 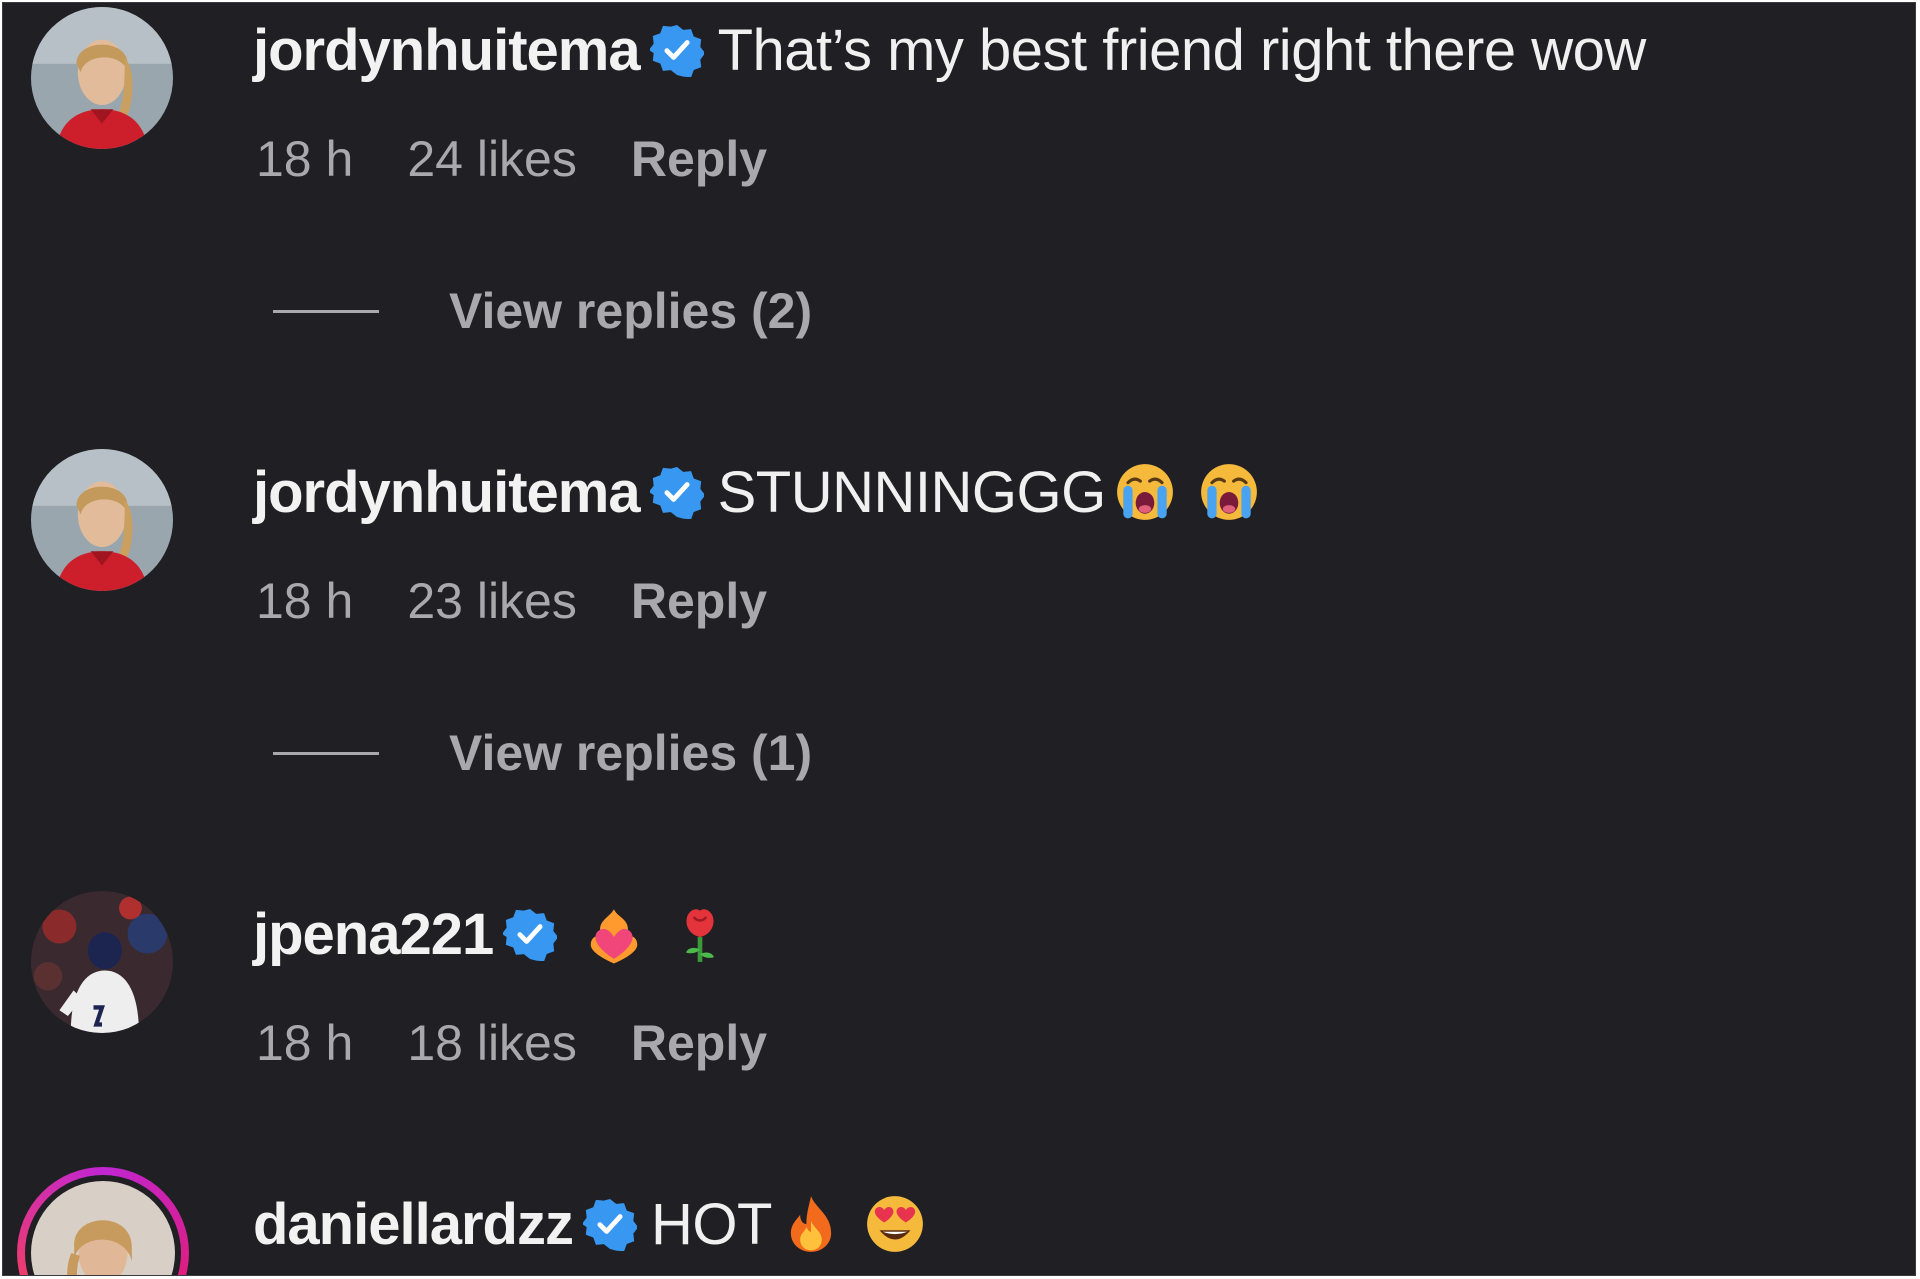 What do you see at coordinates (912, 492) in the screenshot?
I see `comment-text: STUNNINGGG` at bounding box center [912, 492].